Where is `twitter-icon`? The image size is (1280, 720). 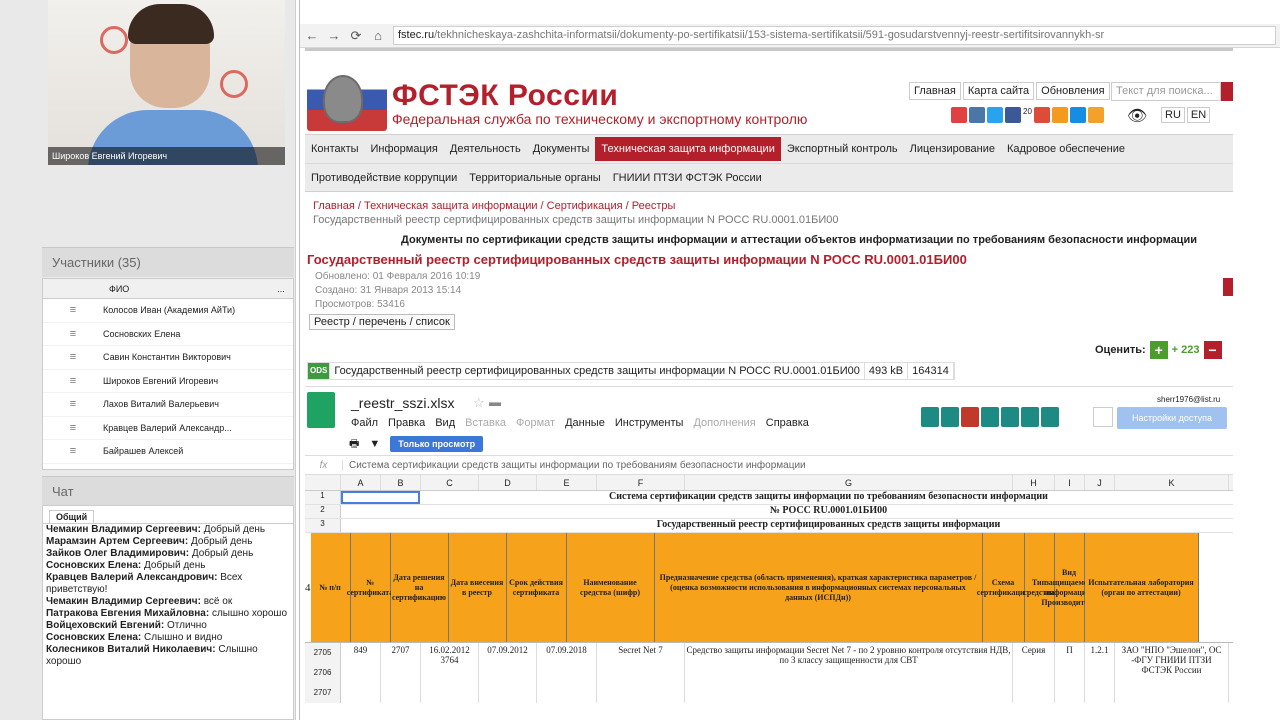 twitter-icon is located at coordinates (995, 115).